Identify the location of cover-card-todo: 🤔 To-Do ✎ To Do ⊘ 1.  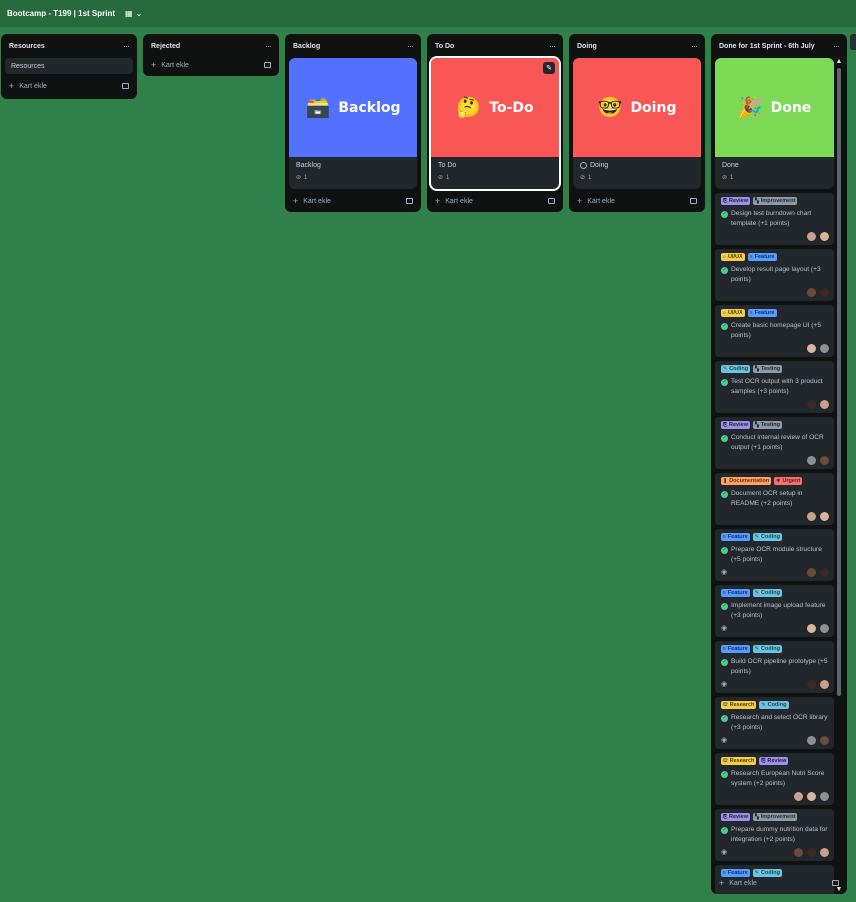
(495, 123).